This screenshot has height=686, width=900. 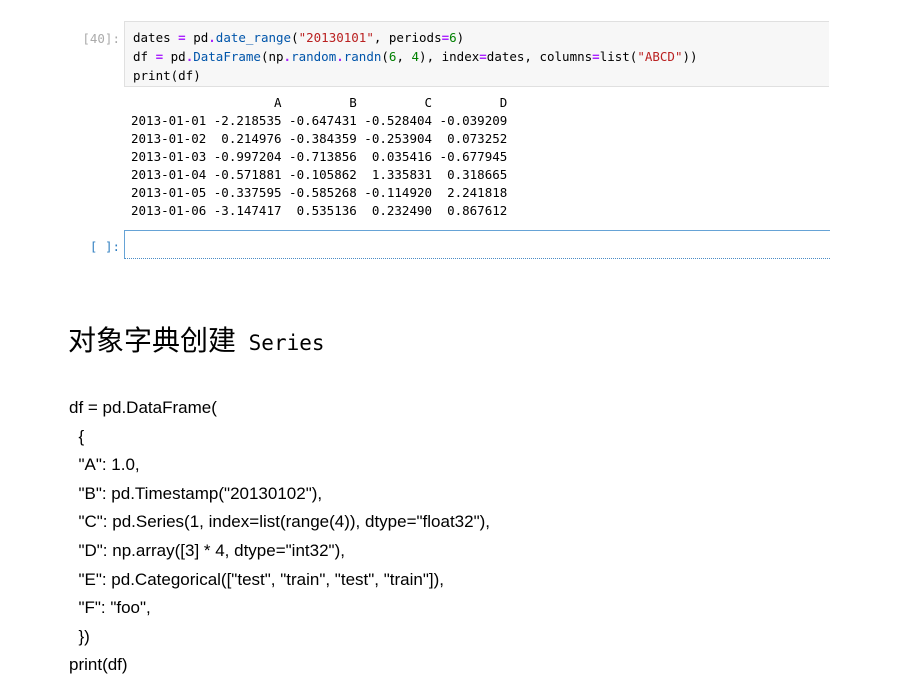 I want to click on code-token: 4, so click(x=415, y=56).